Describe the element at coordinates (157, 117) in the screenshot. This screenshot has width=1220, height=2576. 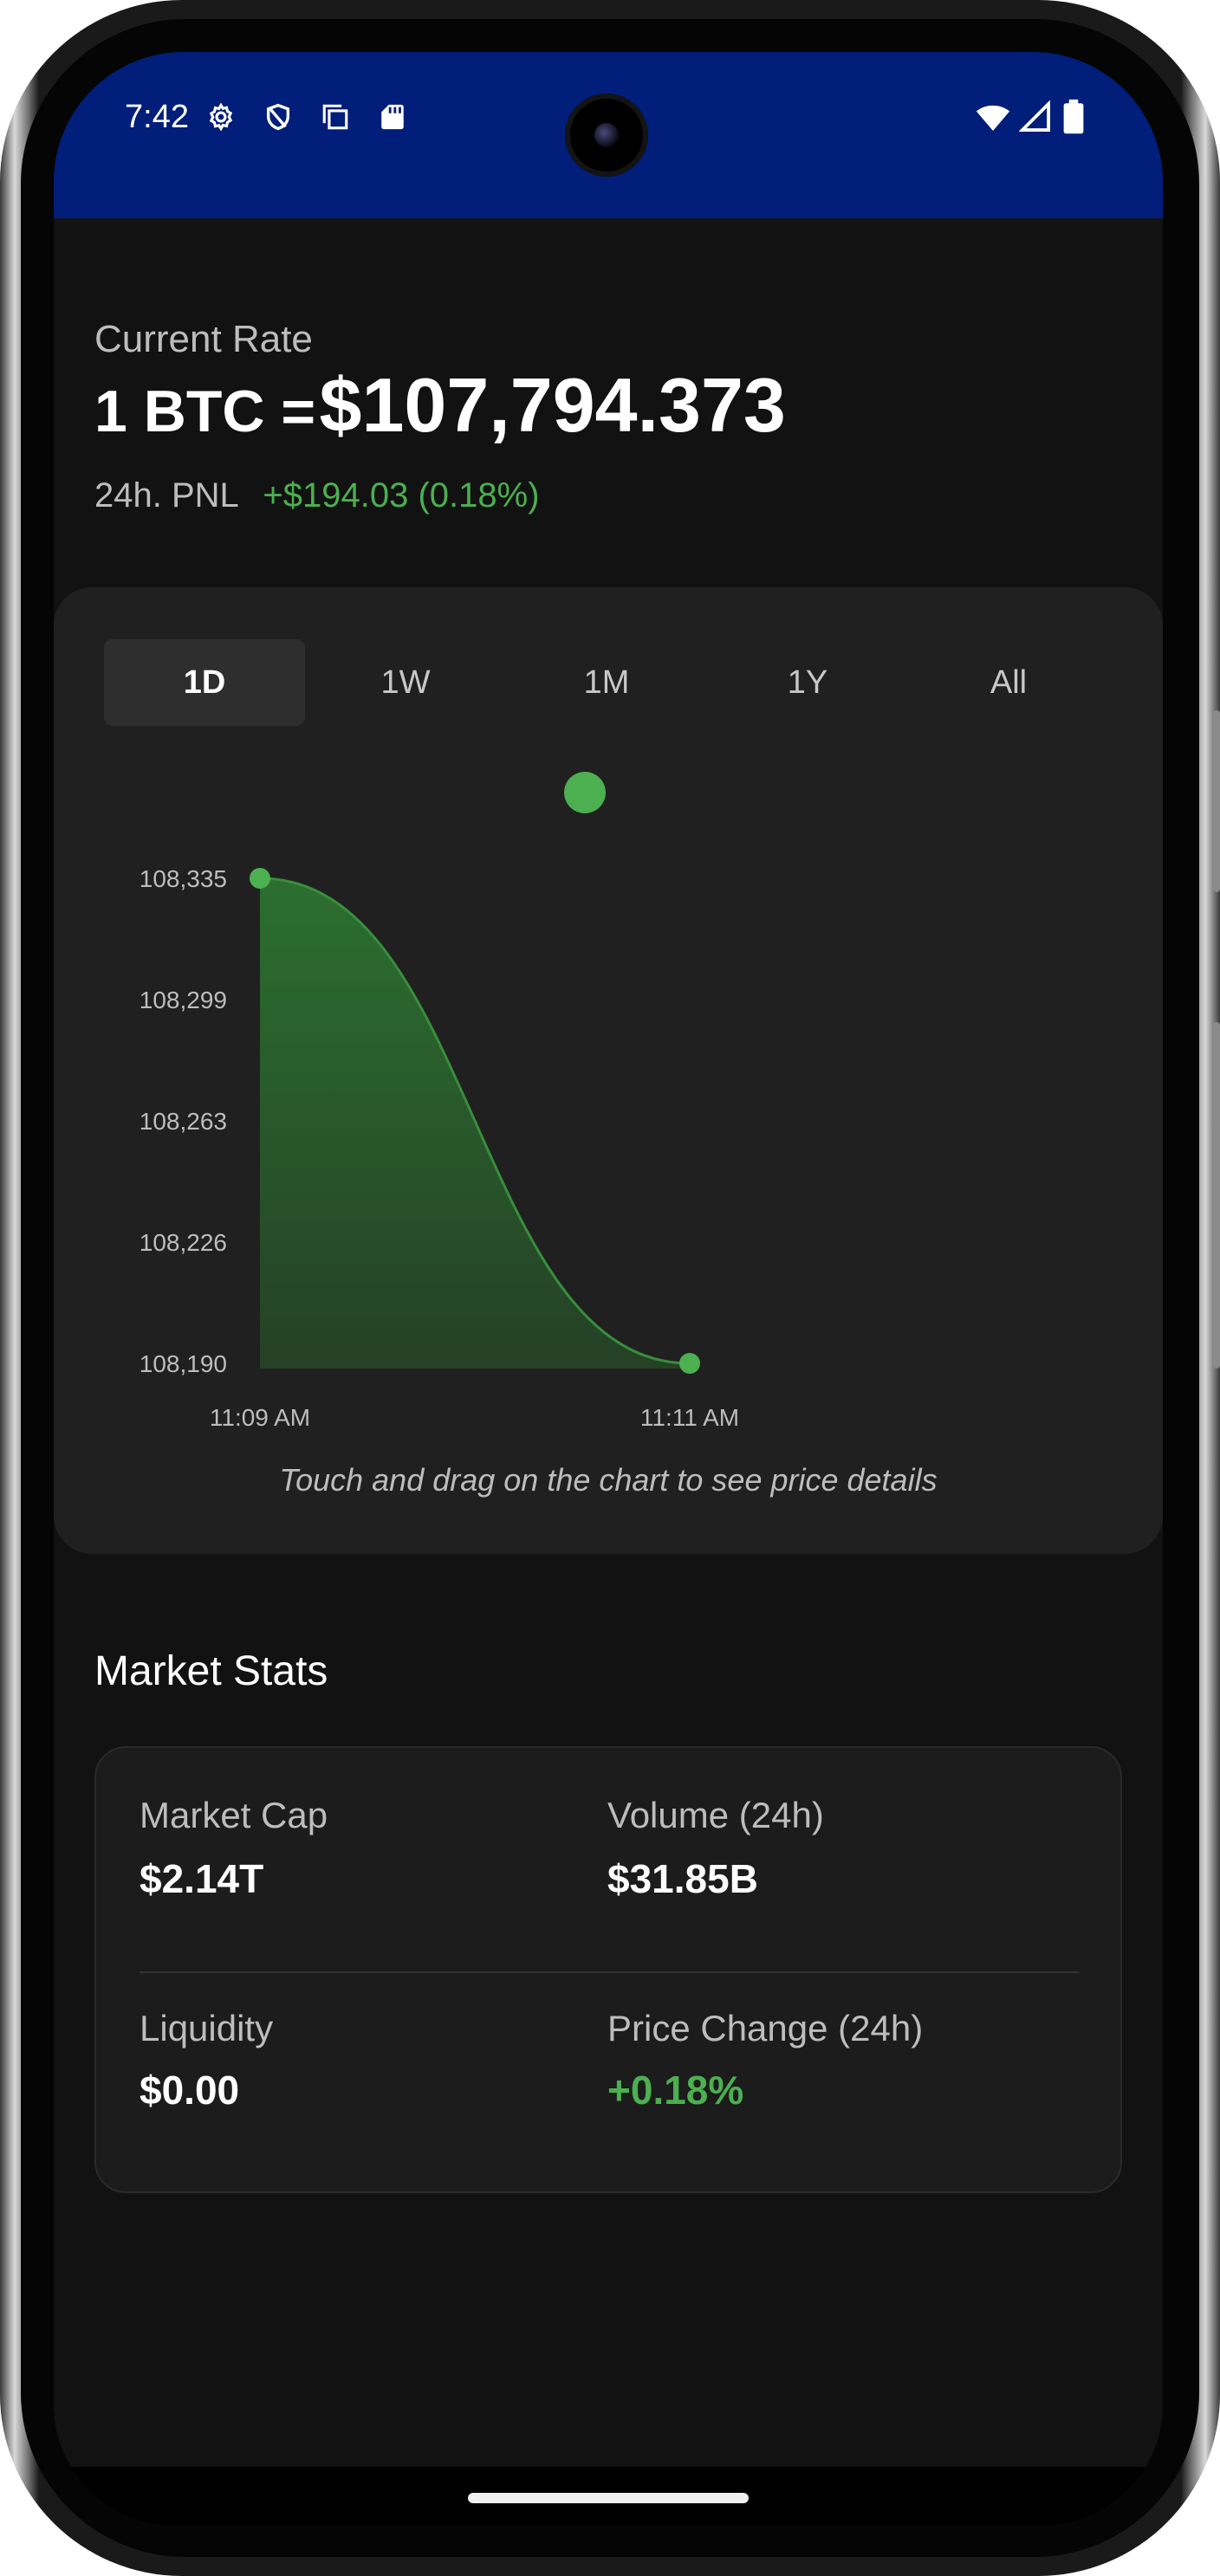
I see `status-time: 7:42` at that location.